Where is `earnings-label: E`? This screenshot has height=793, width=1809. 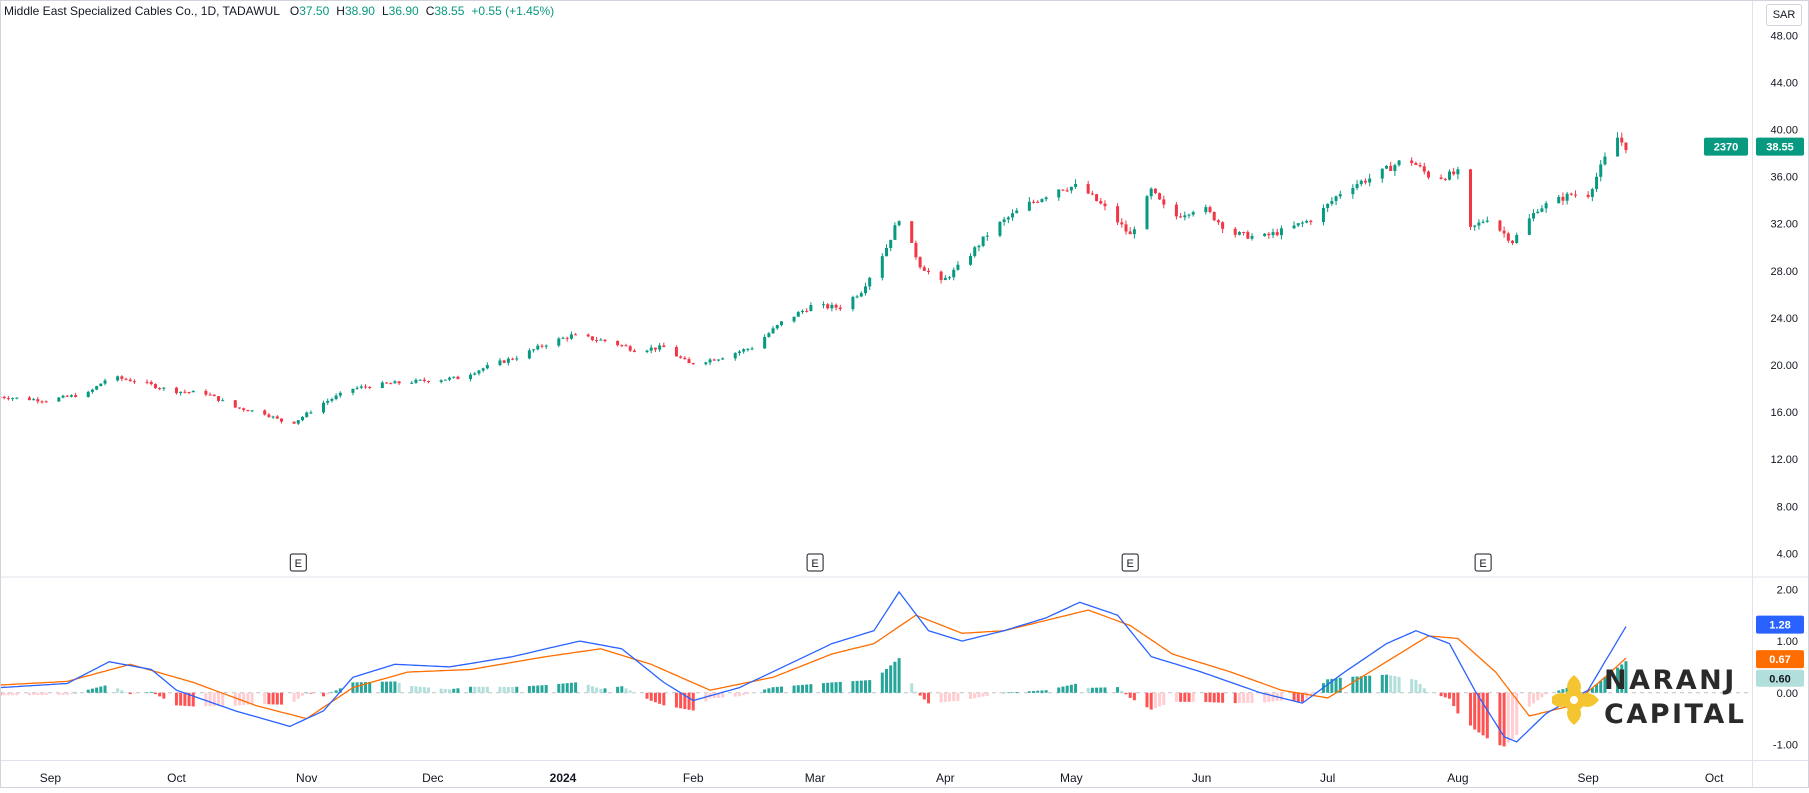
earnings-label: E is located at coordinates (1130, 564).